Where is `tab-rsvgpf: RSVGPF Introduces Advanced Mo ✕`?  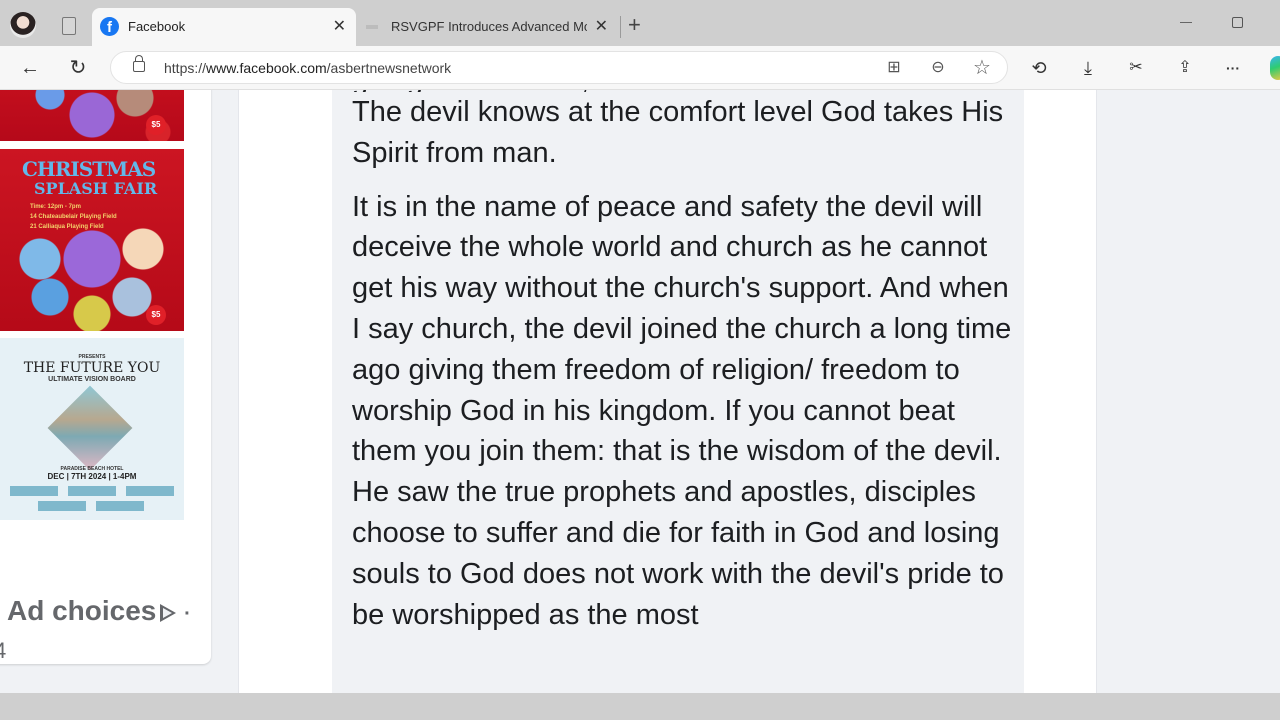
tab-rsvgpf: RSVGPF Introduces Advanced Mo ✕ is located at coordinates (489, 27).